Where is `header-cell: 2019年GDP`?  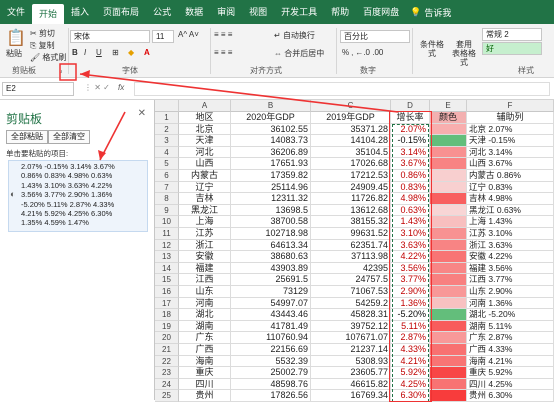
header-cell: 2019年GDP is located at coordinates (351, 118).